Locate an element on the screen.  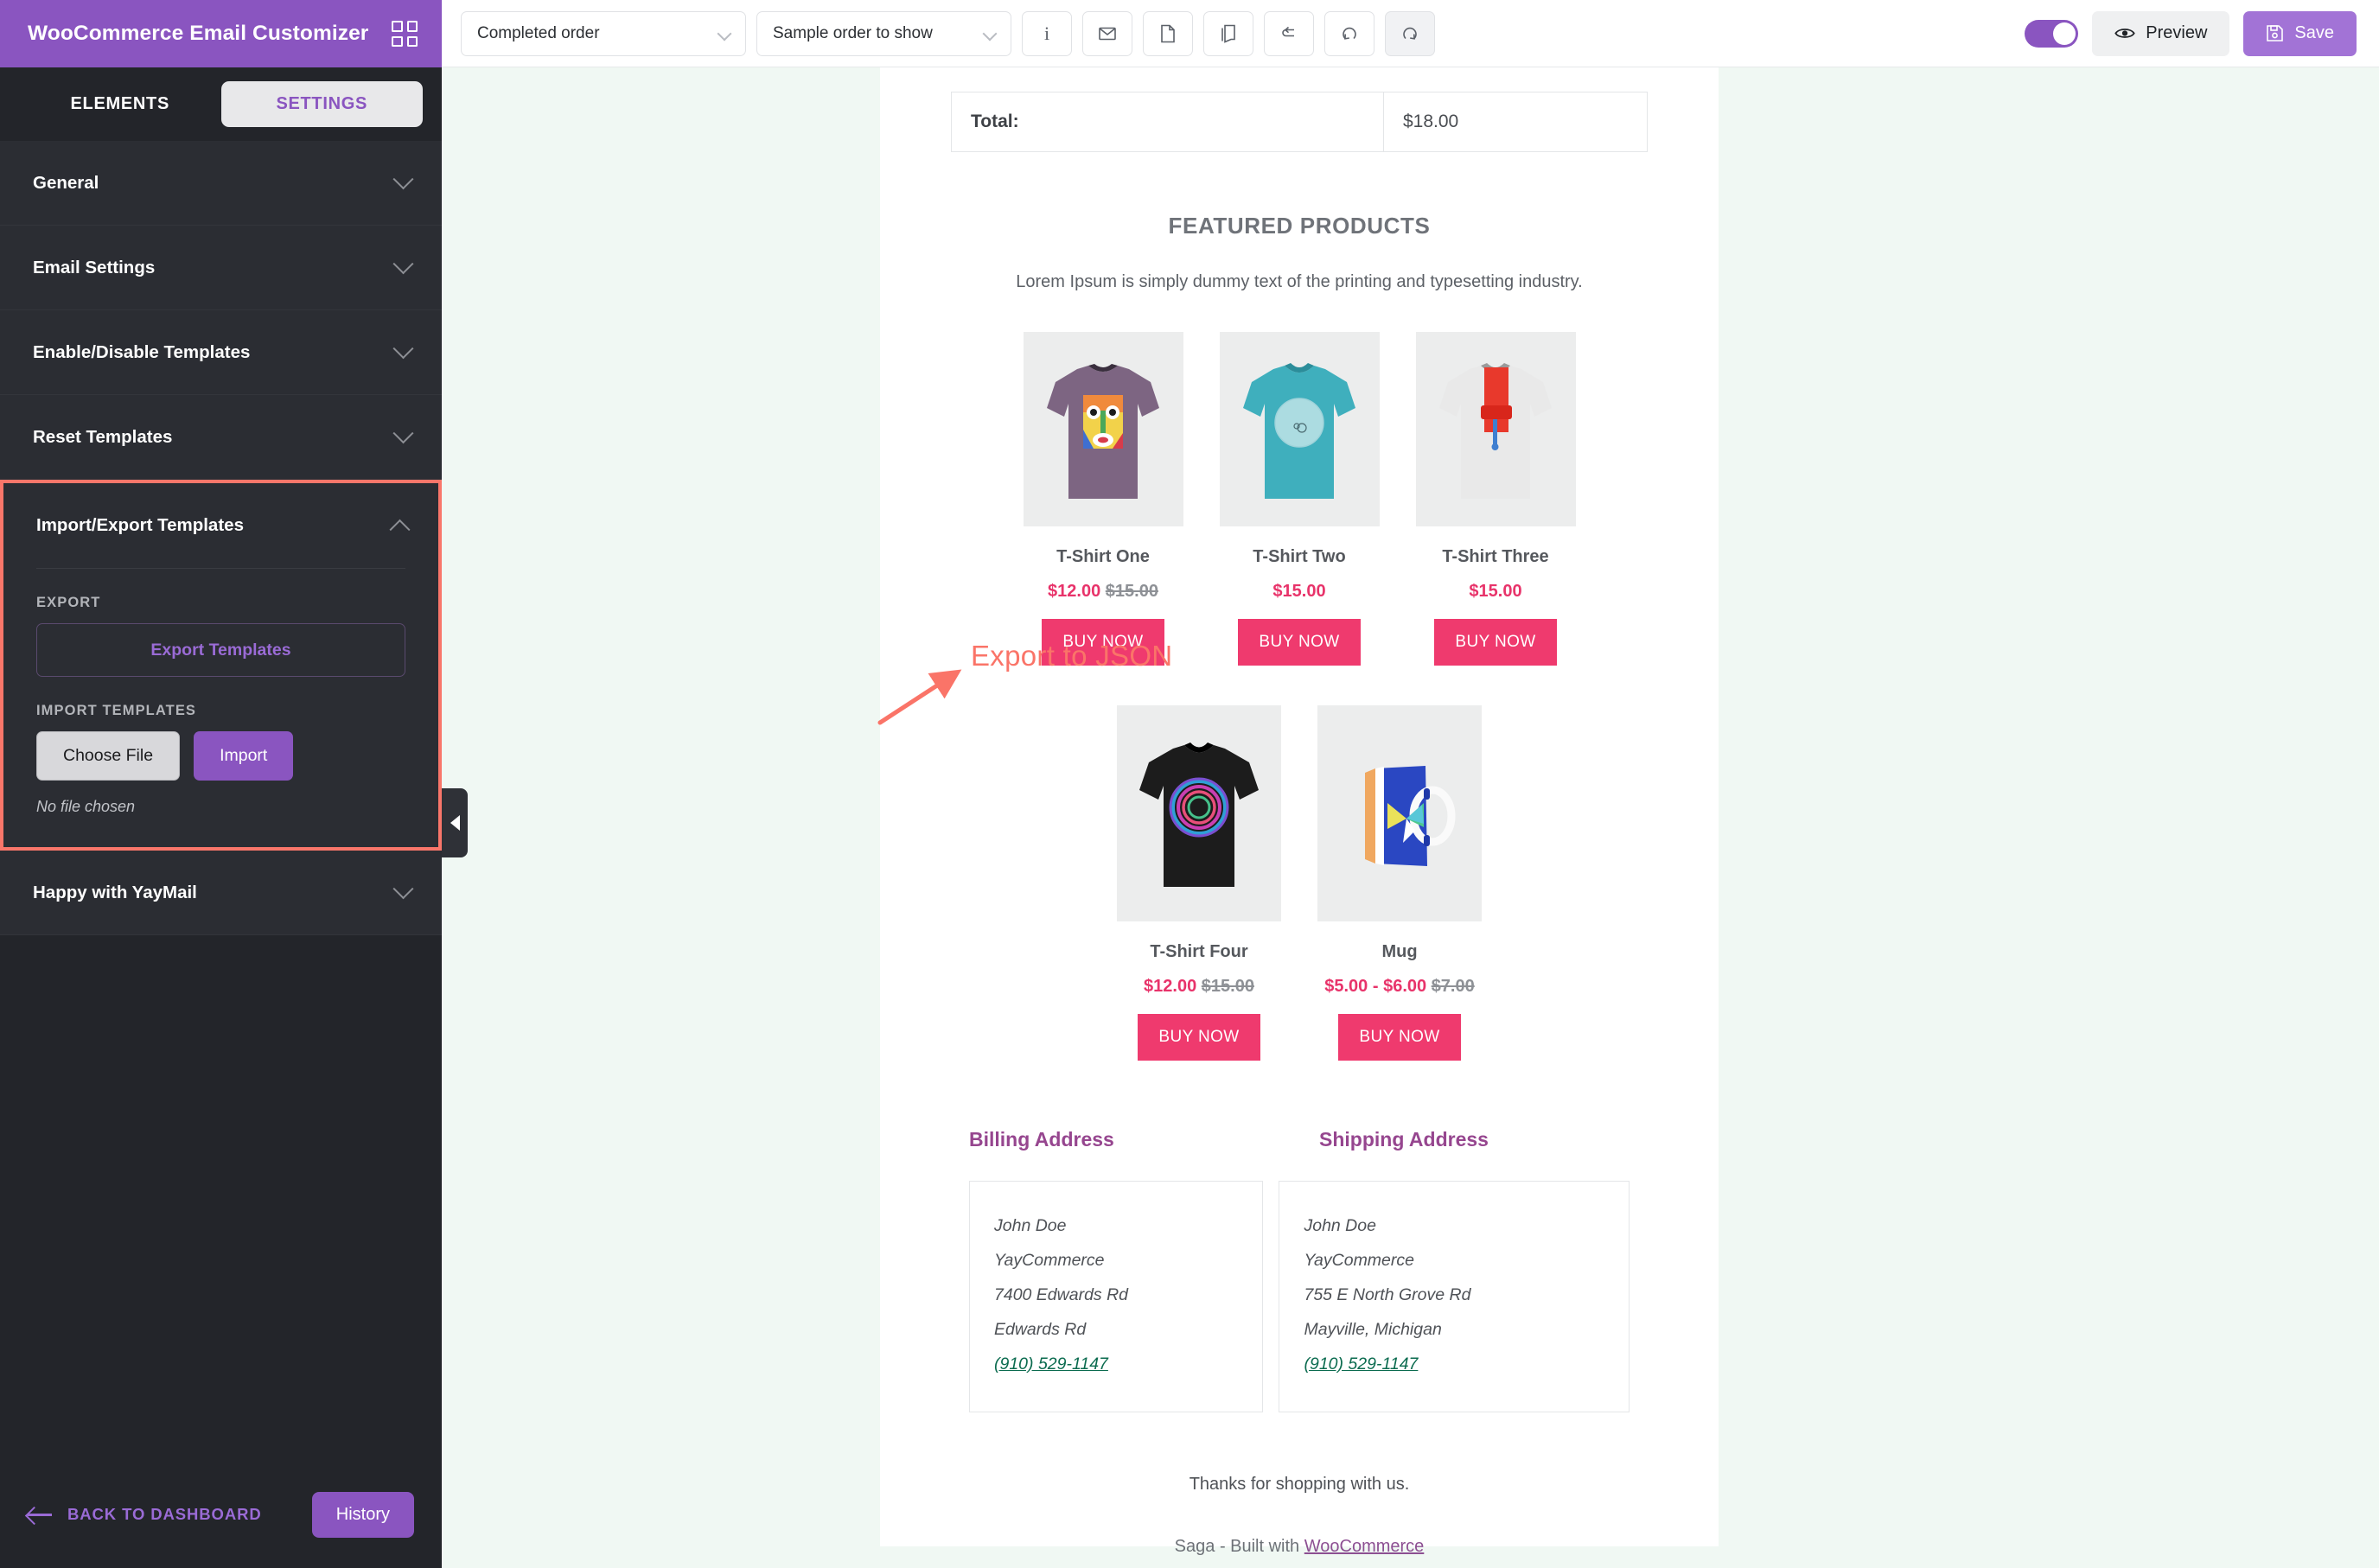
product-image-black-swirl-tshirt is located at coordinates (1199, 813).